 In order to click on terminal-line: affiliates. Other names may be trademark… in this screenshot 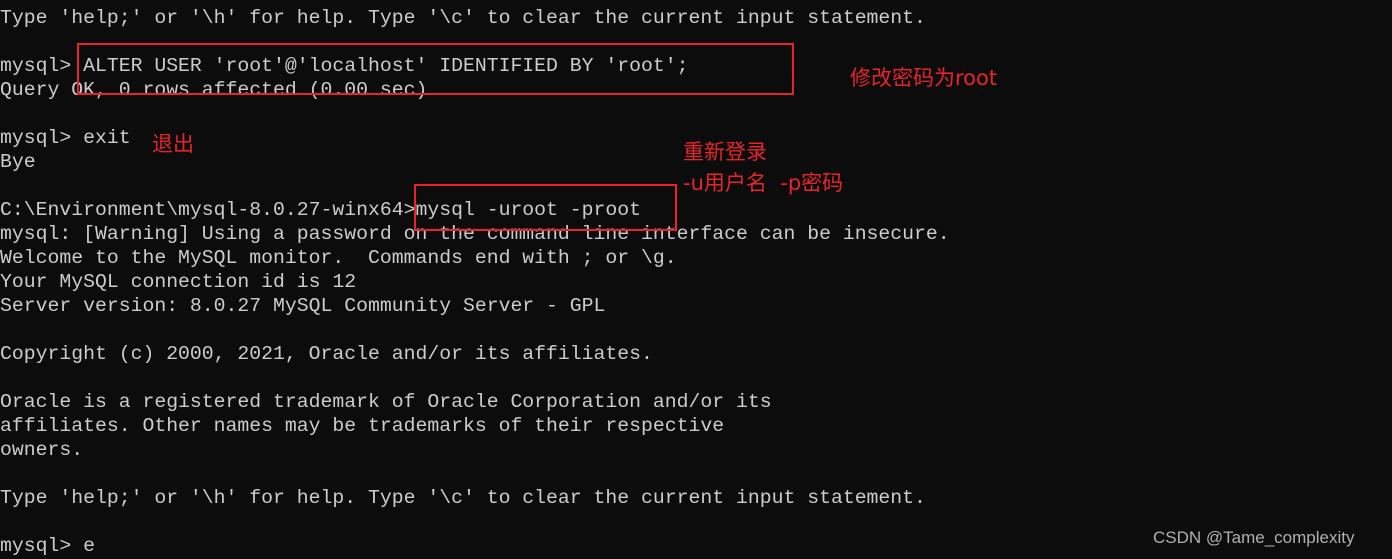, I will do `click(362, 426)`.